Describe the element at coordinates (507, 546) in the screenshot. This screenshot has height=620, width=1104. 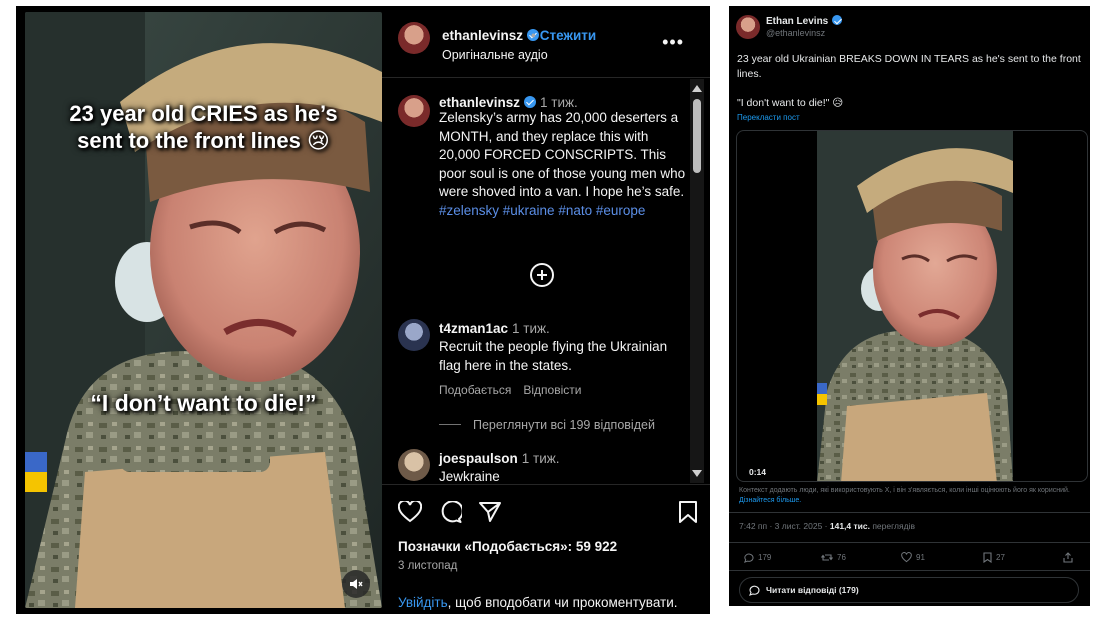
I see `likes-count: Позначки «Подобається»: 59 922` at that location.